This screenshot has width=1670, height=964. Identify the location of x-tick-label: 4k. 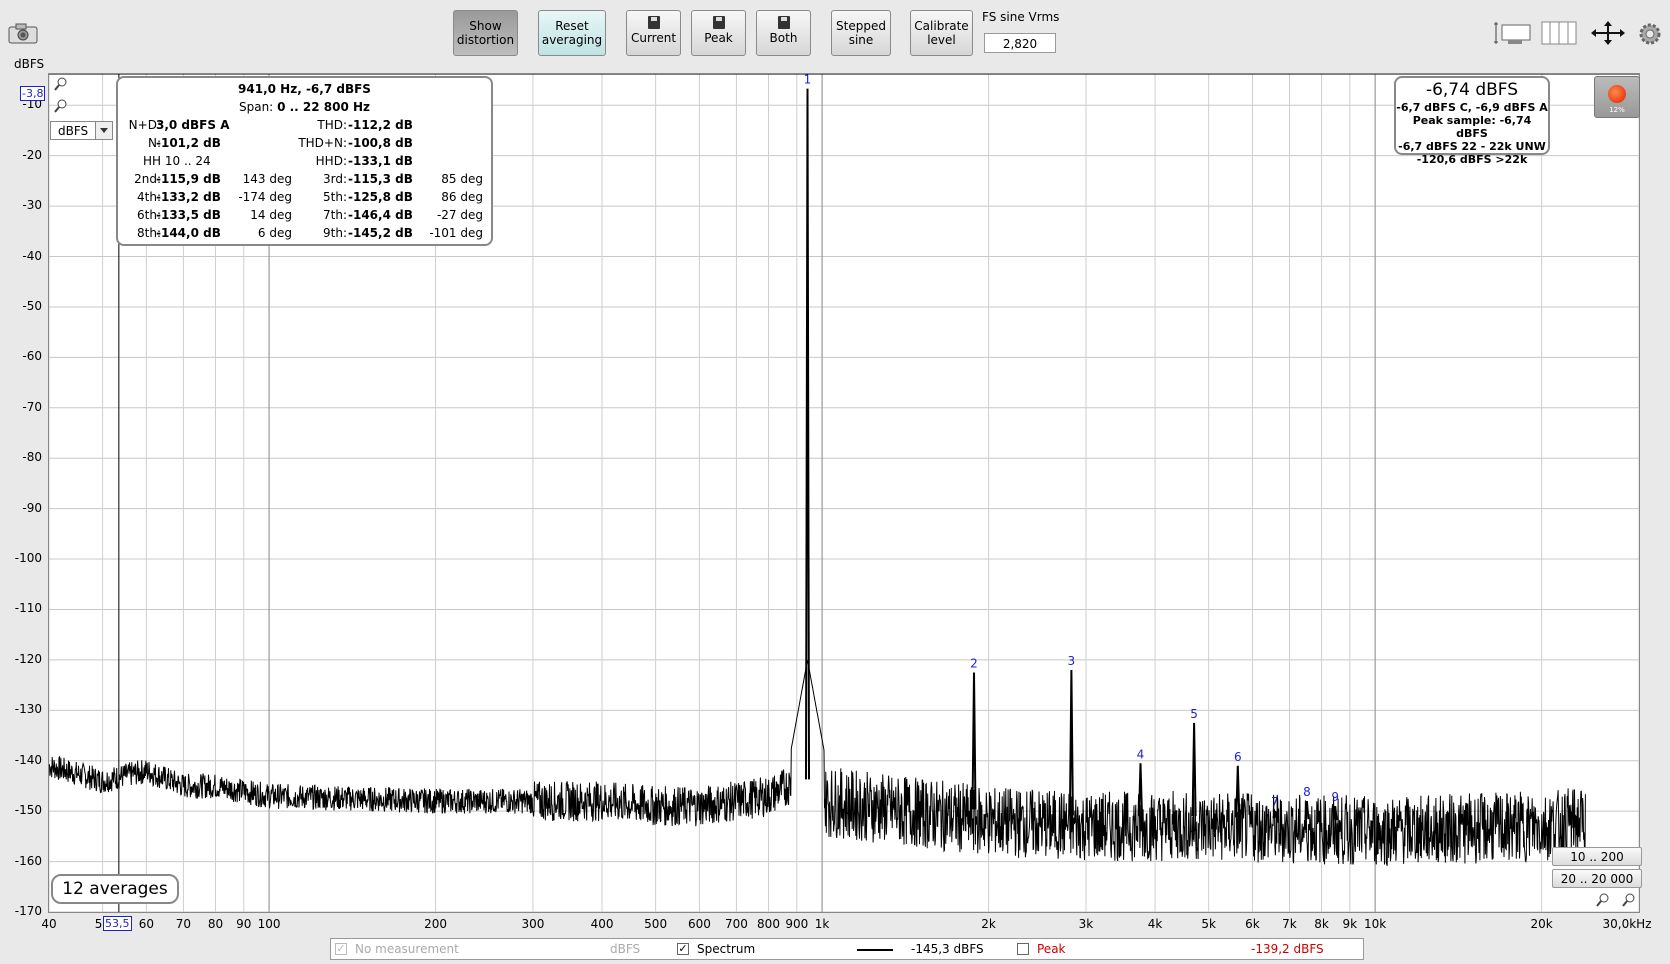
(1155, 924).